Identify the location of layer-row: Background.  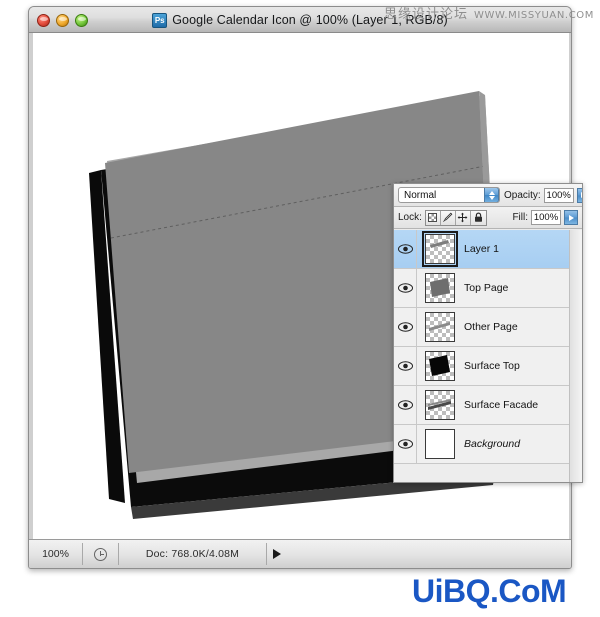
(488, 444).